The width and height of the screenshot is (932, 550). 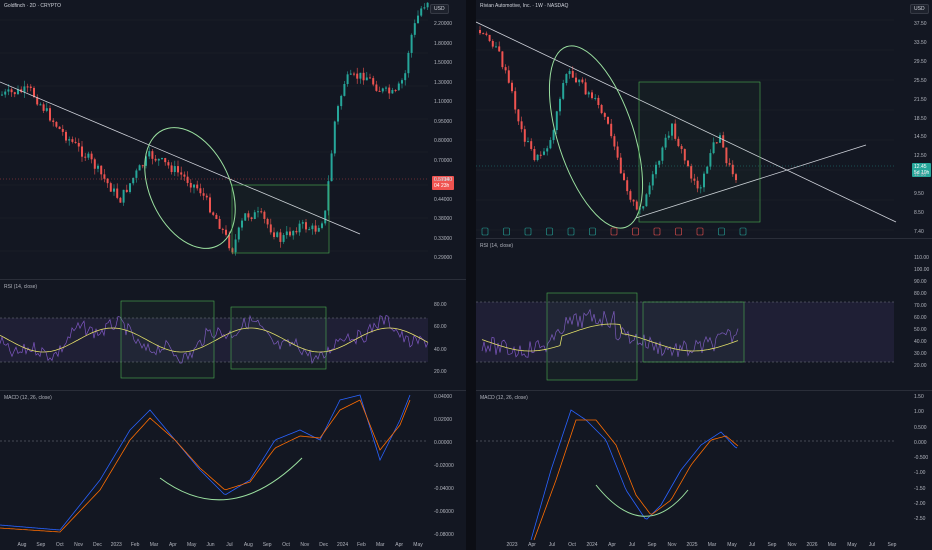 I want to click on price-axis-tick: 2.20000, so click(x=443, y=24).